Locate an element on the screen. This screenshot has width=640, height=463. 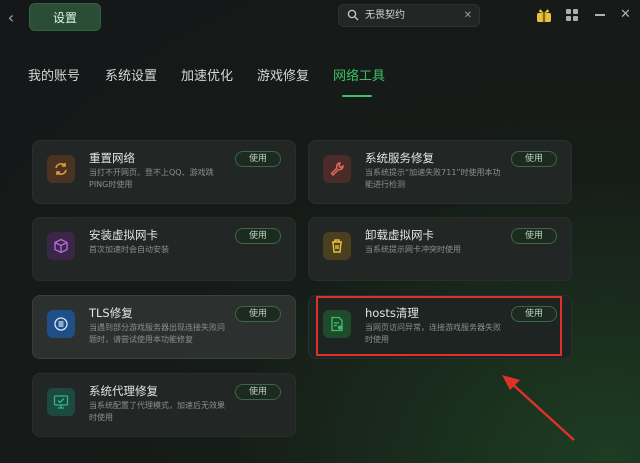
wrench-icon is located at coordinates (337, 169).